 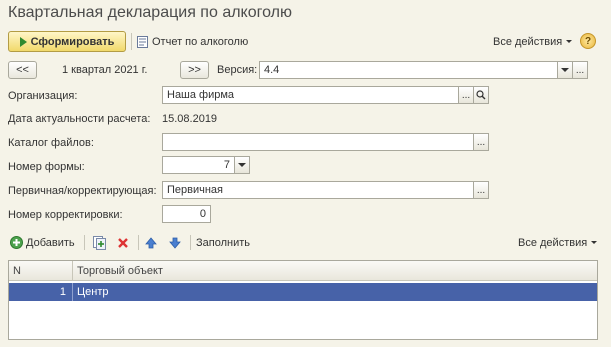 I want to click on form-number-dropdown-button, so click(x=242, y=165).